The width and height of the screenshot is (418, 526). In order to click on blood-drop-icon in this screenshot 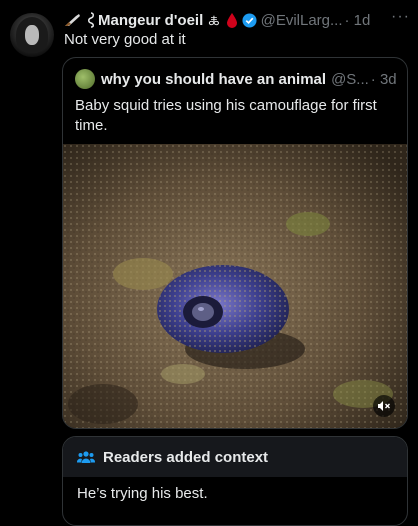, I will do `click(231, 20)`.